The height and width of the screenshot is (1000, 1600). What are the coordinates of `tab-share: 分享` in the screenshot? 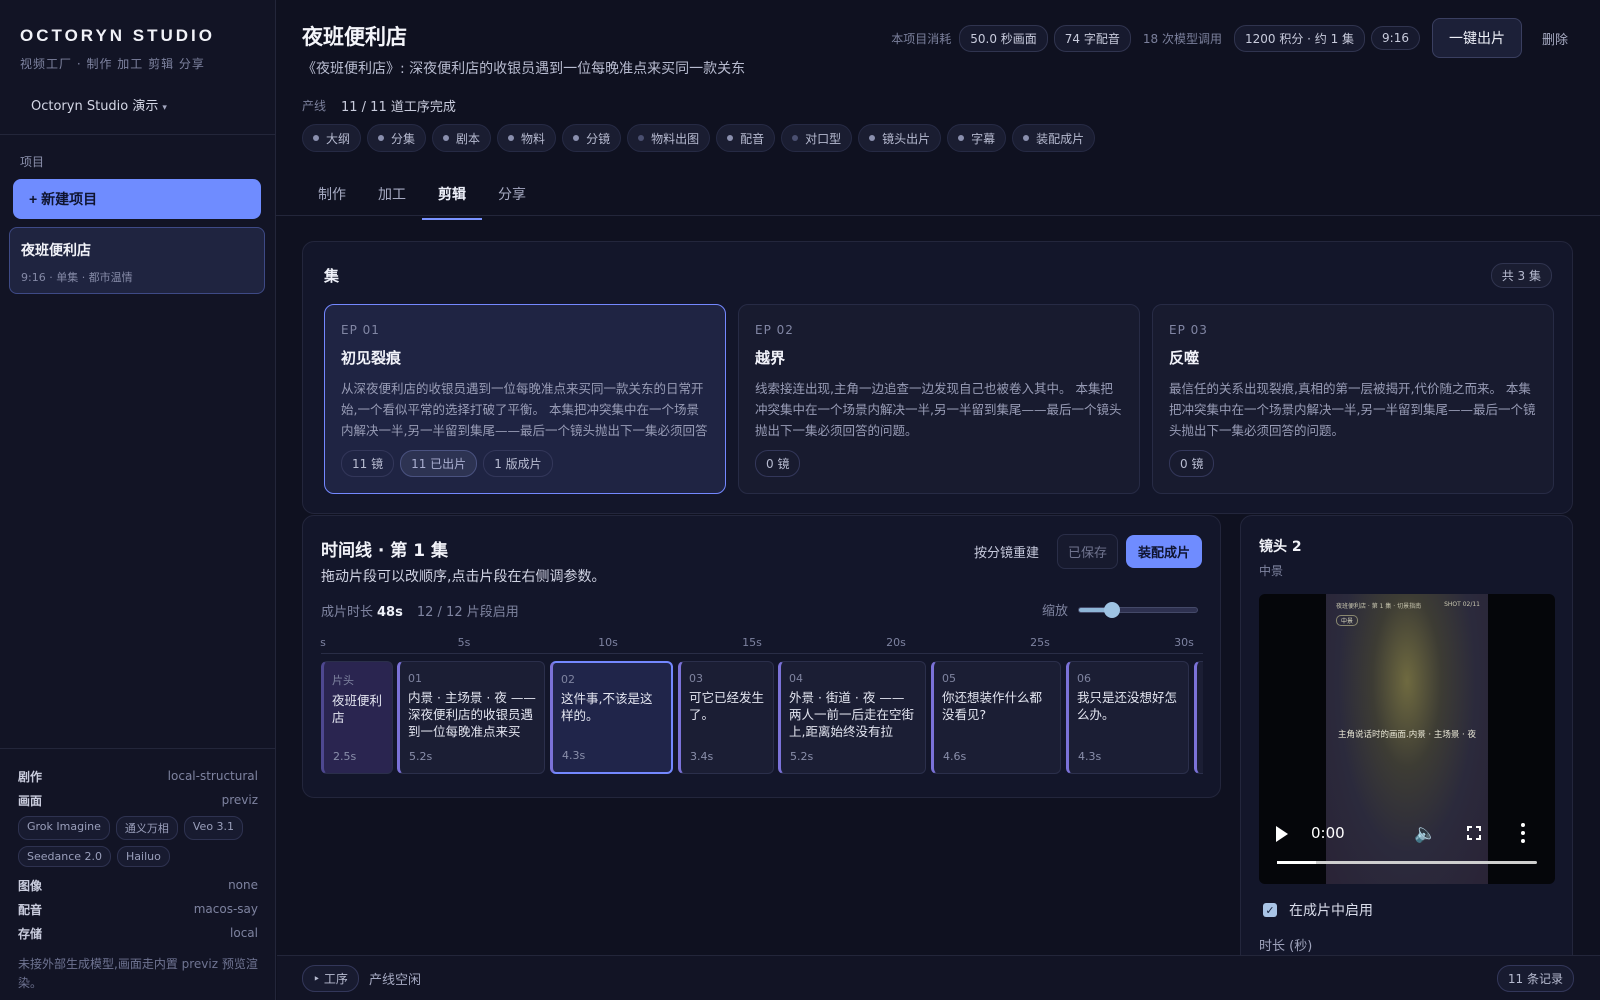 It's located at (512, 198).